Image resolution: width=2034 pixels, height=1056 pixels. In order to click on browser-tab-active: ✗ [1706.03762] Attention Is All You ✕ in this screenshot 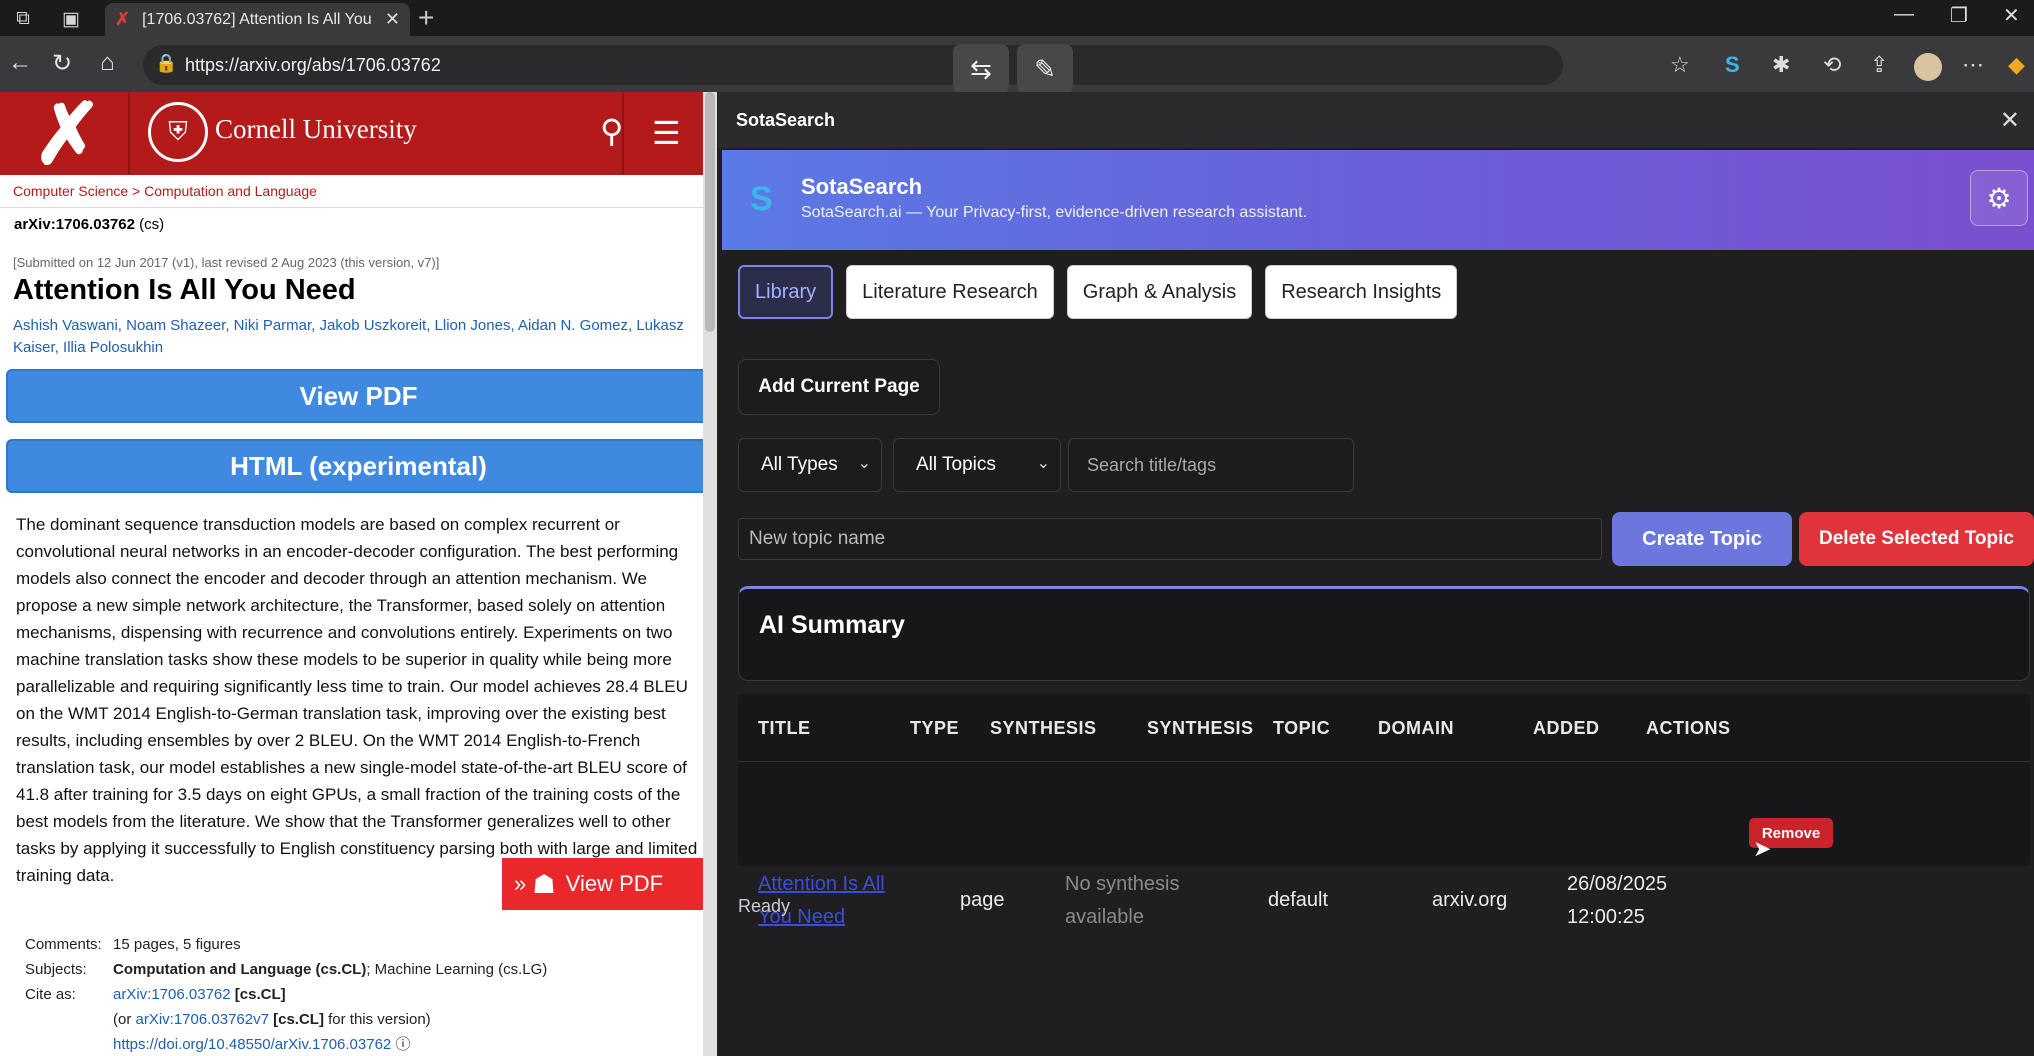, I will do `click(257, 19)`.